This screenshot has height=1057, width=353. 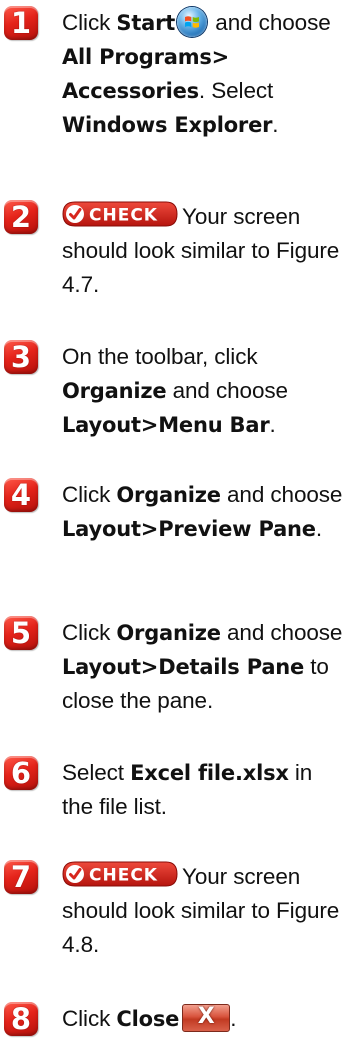 I want to click on step-text: Click Close X., so click(x=205, y=1019).